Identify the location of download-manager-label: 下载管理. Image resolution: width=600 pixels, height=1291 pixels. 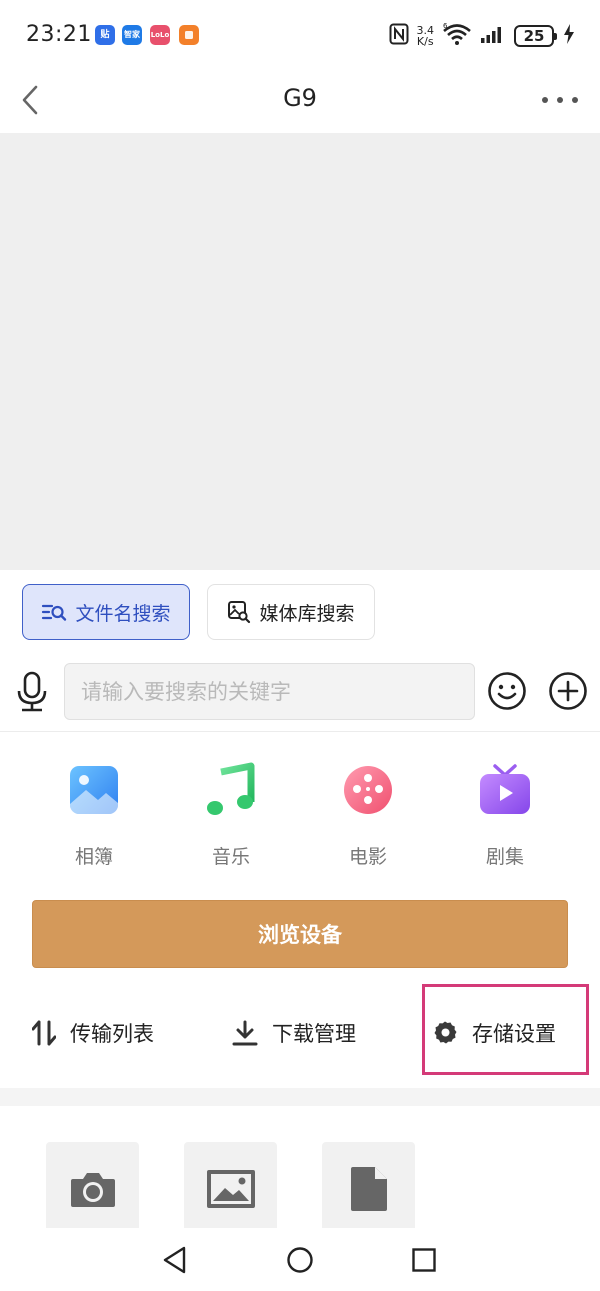
(314, 1034).